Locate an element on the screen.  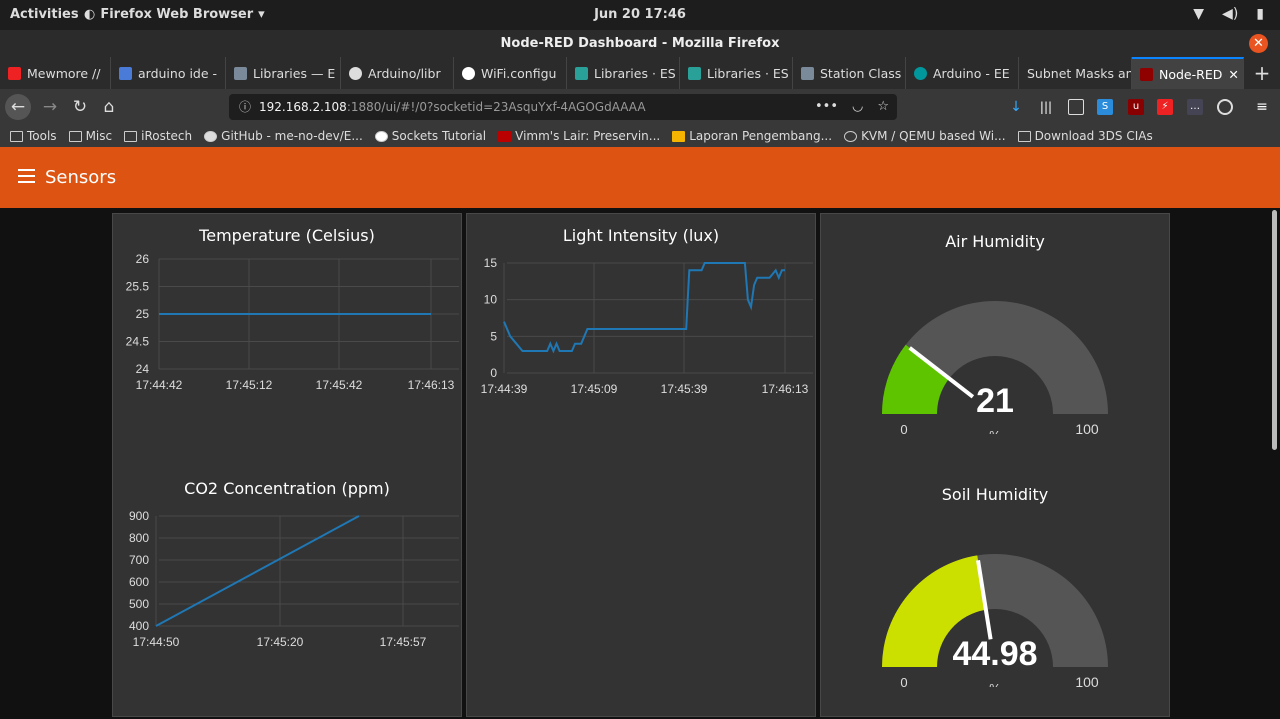
library-icon: ||| is located at coordinates (1046, 107).